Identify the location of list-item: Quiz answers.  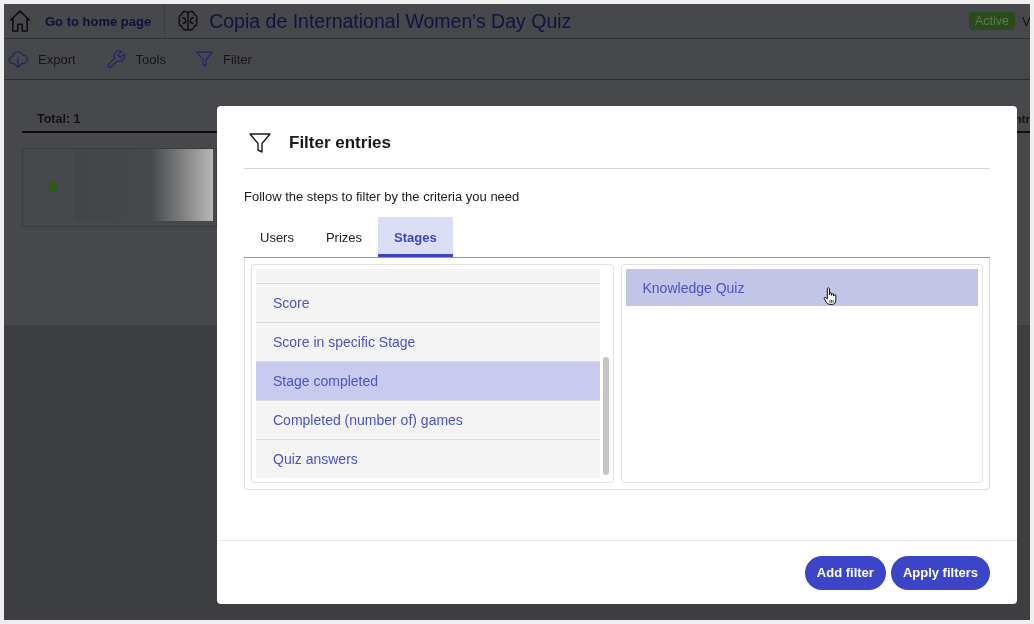
(428, 459).